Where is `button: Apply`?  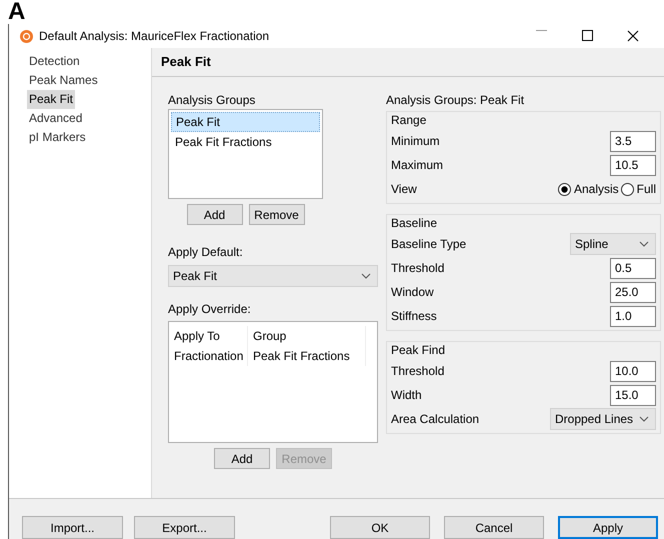
button: Apply is located at coordinates (608, 527).